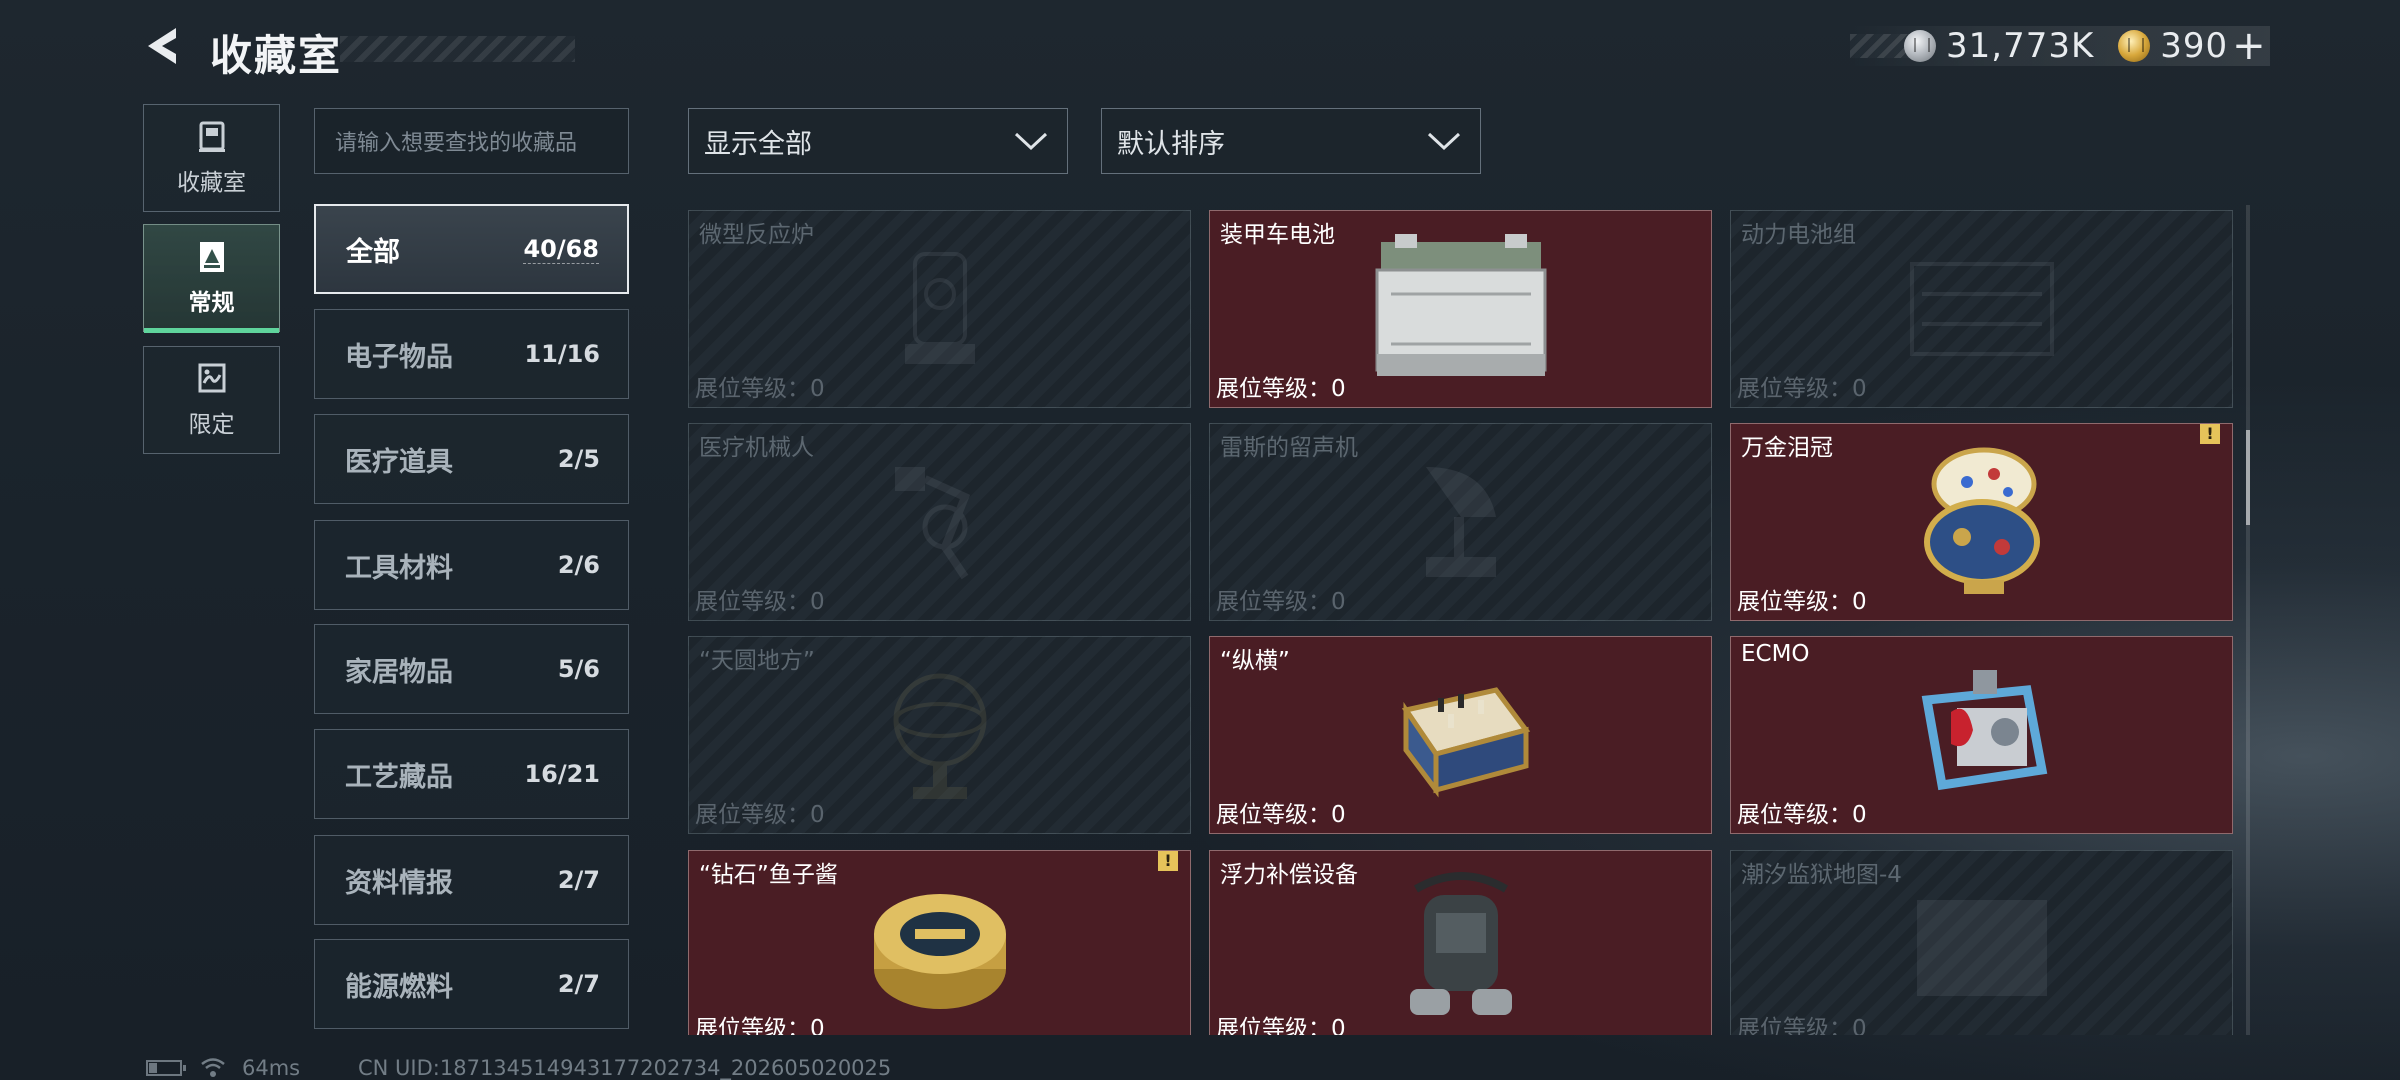 This screenshot has width=2400, height=1080. Describe the element at coordinates (1460, 942) in the screenshot. I see `item-card-bcd-device: 浮力补偿设备 展位等级：0` at that location.